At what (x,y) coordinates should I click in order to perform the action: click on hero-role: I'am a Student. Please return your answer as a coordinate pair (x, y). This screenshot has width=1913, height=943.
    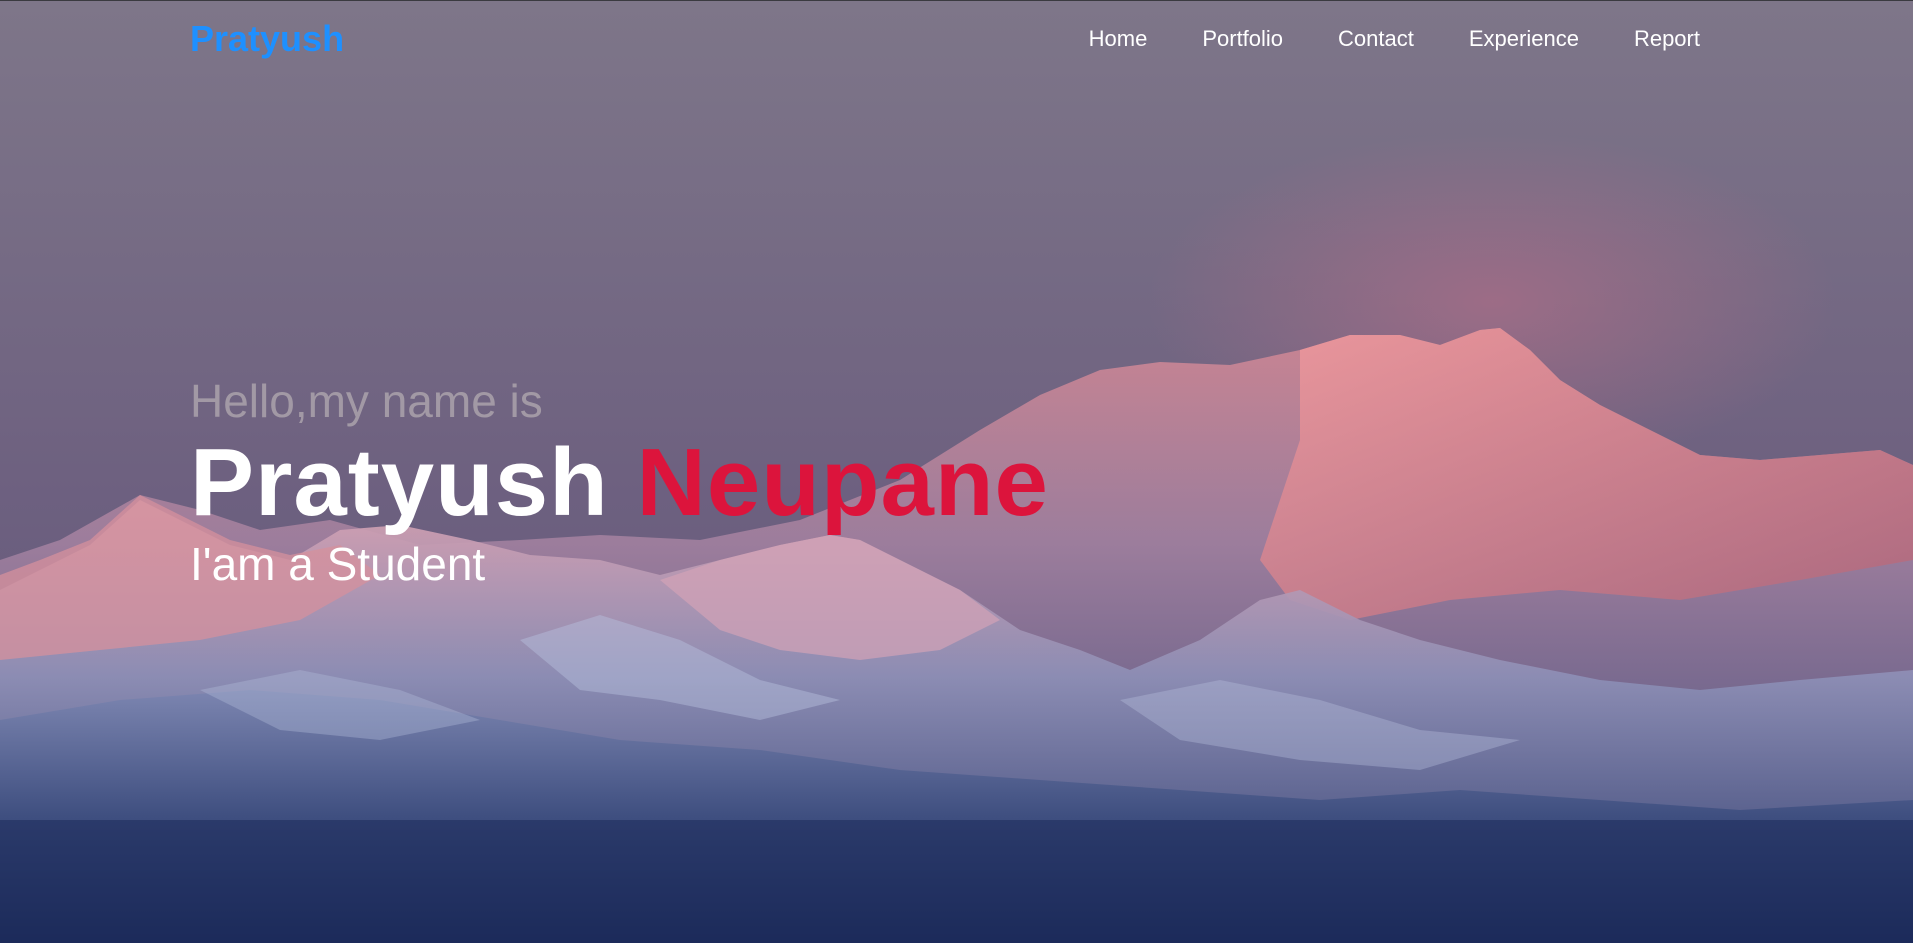
    Looking at the image, I should click on (338, 564).